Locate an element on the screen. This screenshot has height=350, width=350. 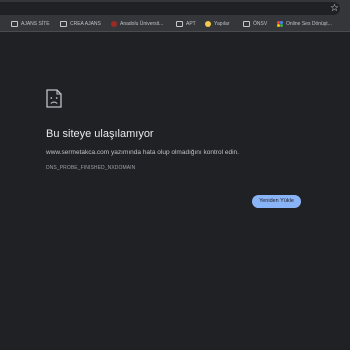
anadolu-logo-icon is located at coordinates (114, 24).